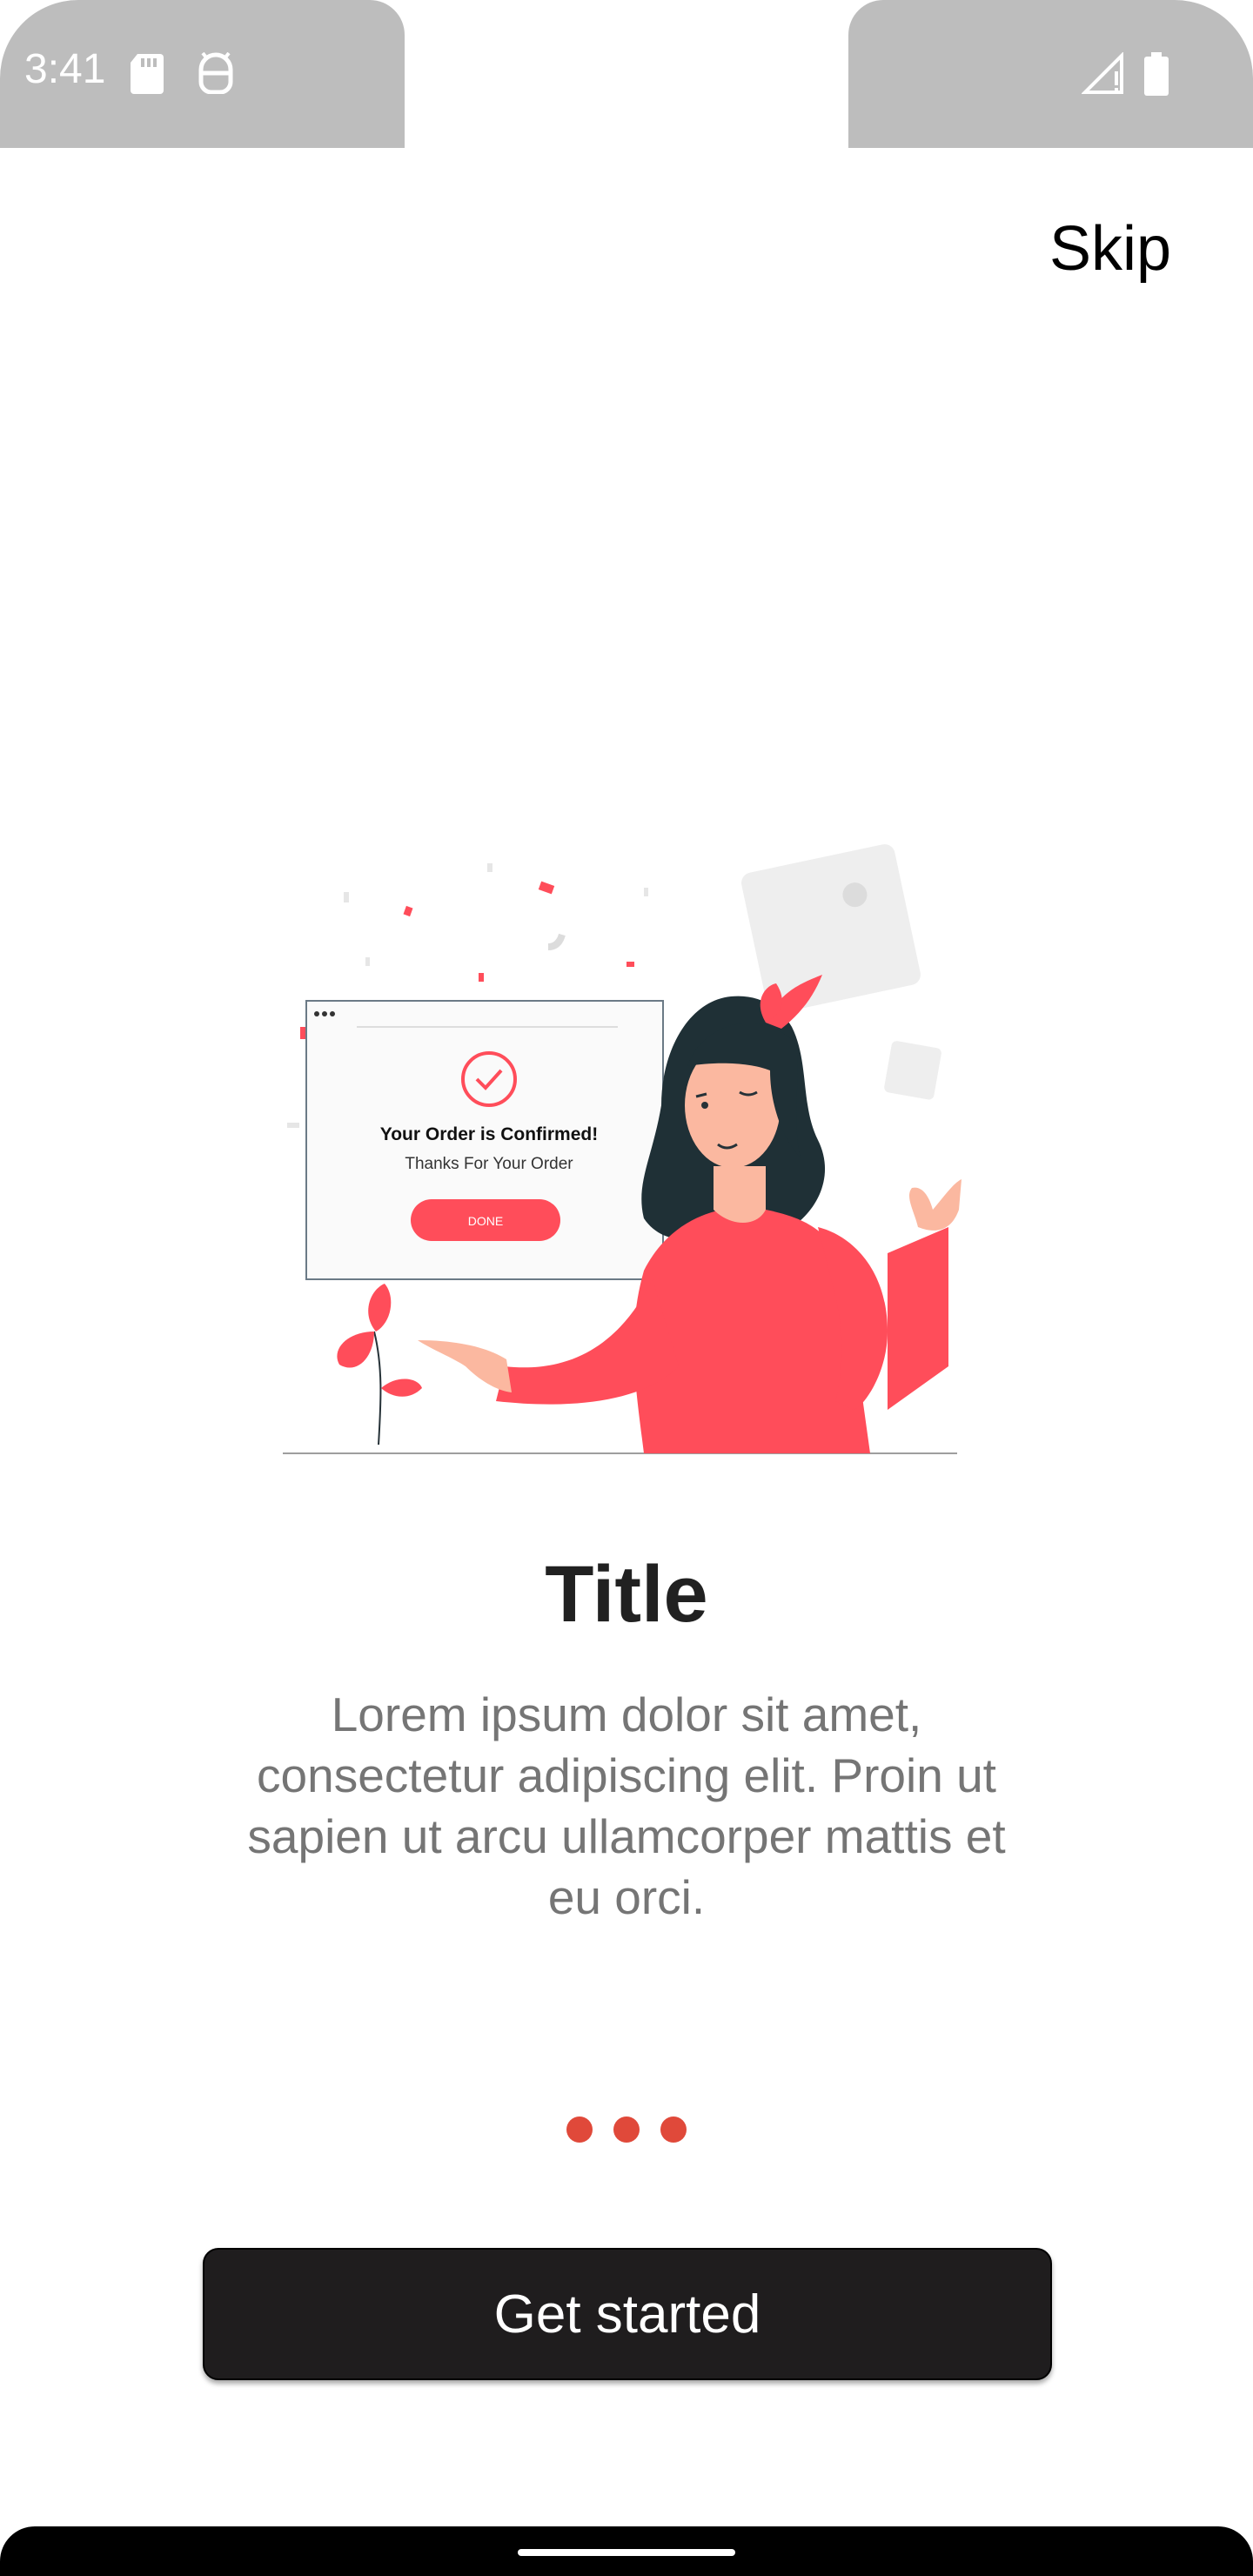 The image size is (1253, 2576). I want to click on status-bar-right, so click(1050, 74).